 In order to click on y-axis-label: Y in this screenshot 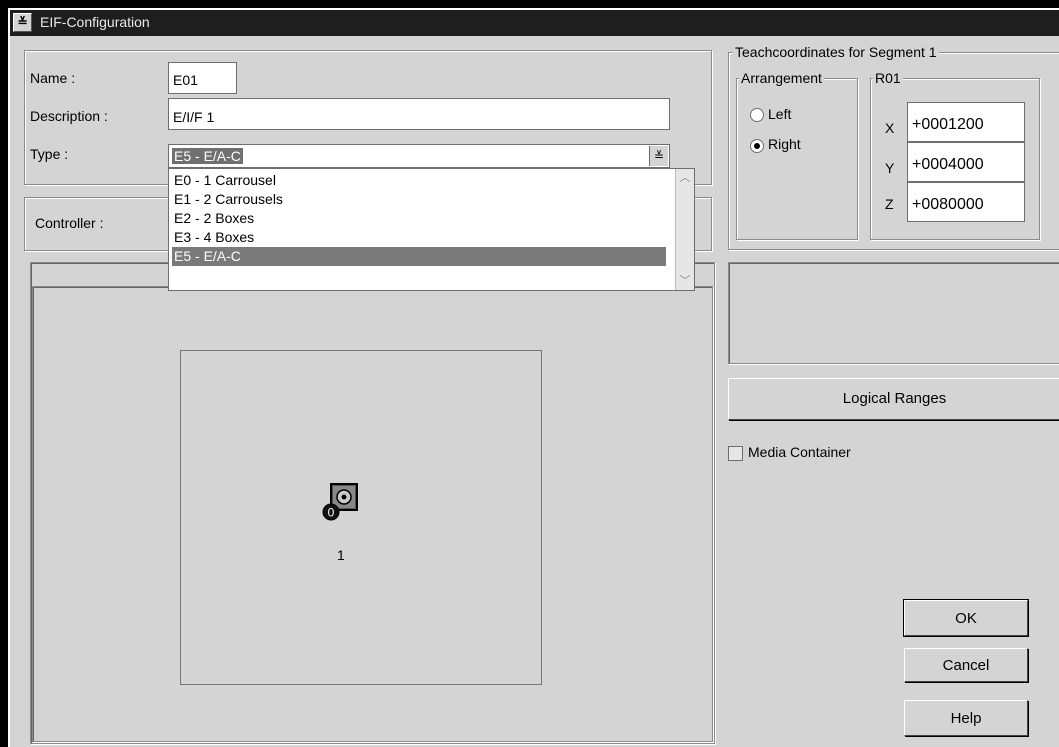, I will do `click(890, 168)`.